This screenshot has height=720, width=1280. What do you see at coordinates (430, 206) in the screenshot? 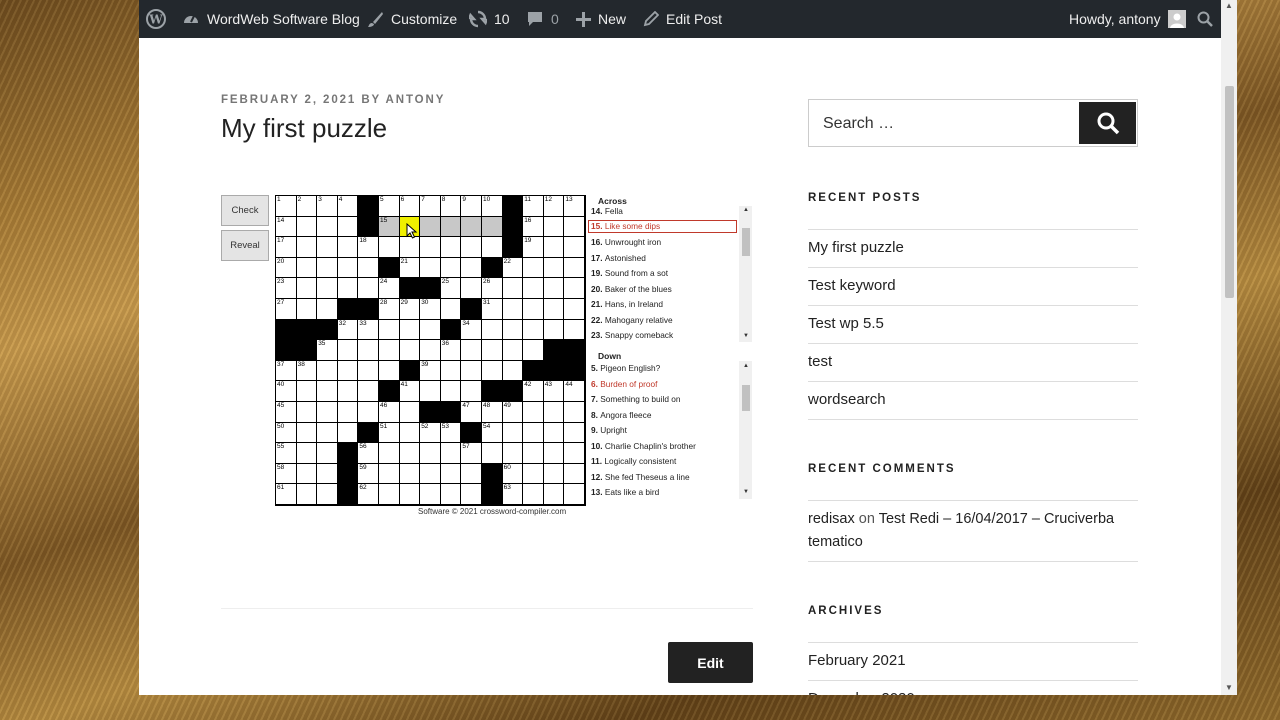
I see `grid-cell: 7` at bounding box center [430, 206].